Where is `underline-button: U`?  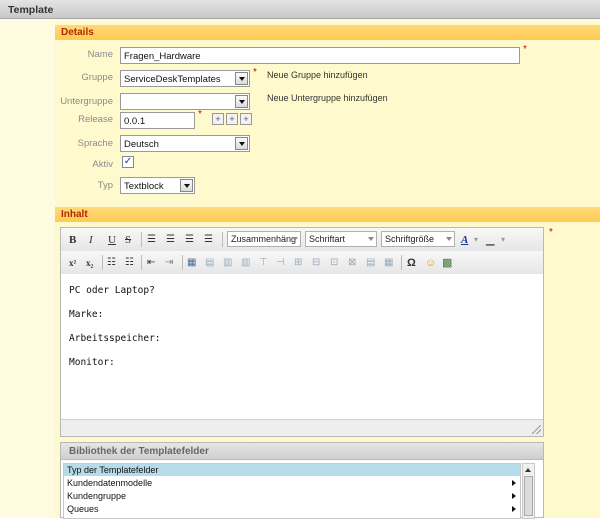
underline-button: U is located at coordinates (112, 240).